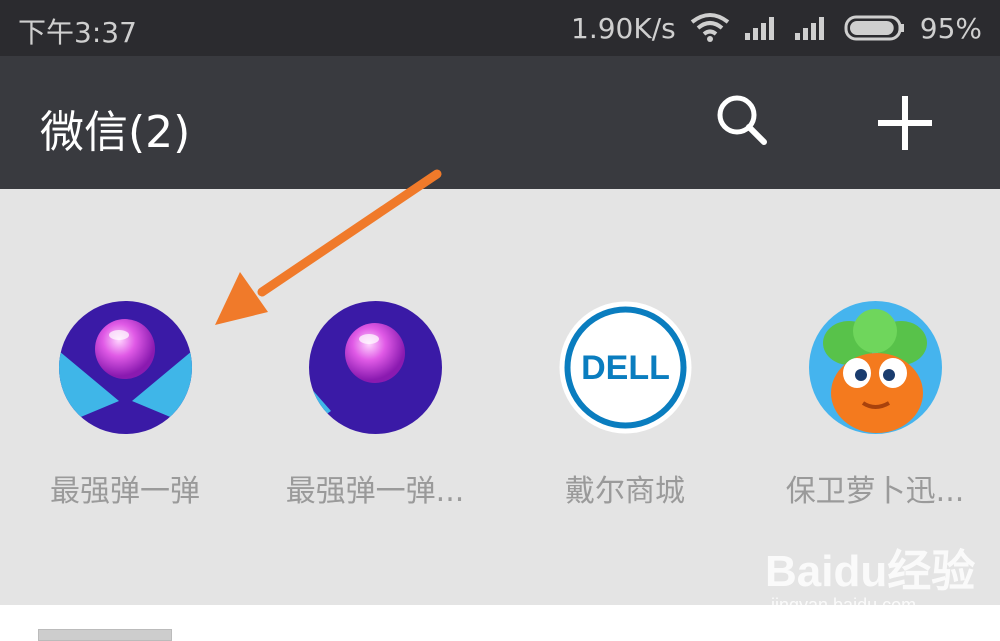  What do you see at coordinates (950, 28) in the screenshot?
I see `battery-percent: 95%` at bounding box center [950, 28].